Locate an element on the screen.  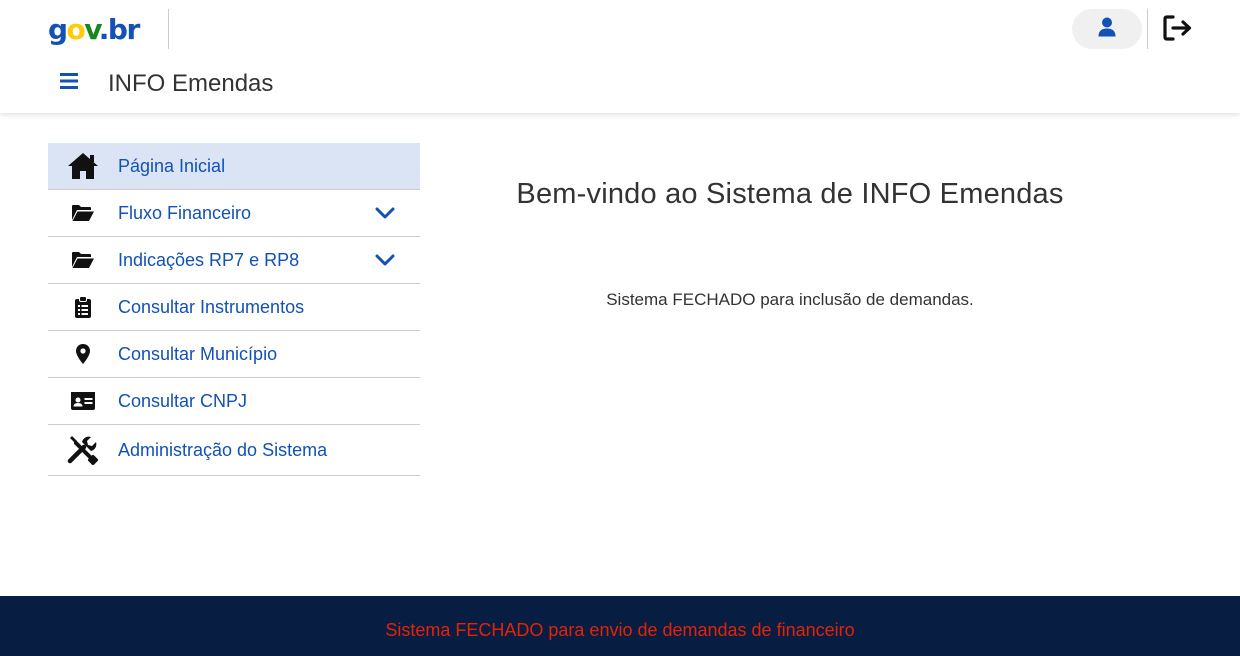
sidebar-item-label: Indicações RP7 e RP8 is located at coordinates (209, 259).